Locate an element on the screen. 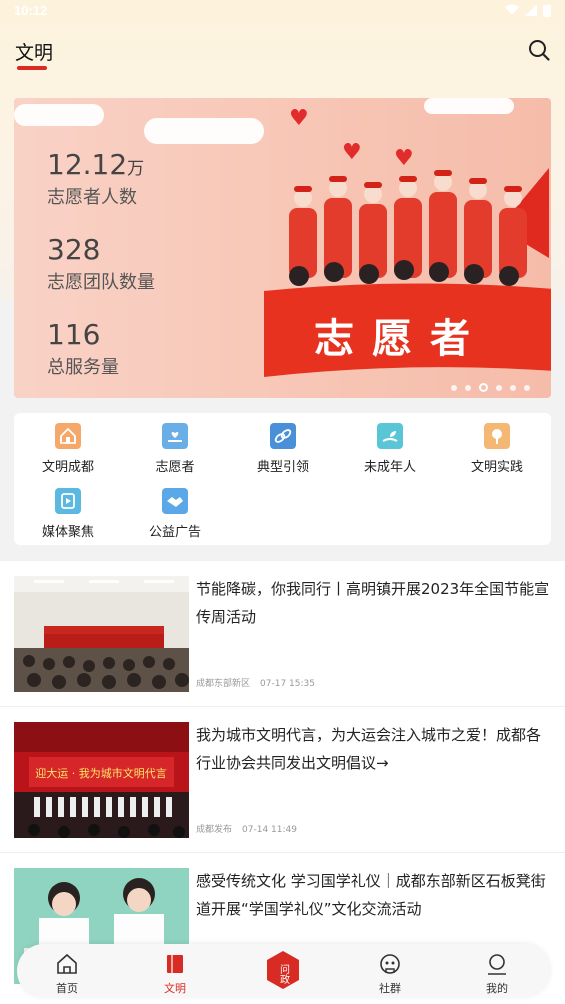 This screenshot has width=565, height=1004. tab-wenming: 文明 is located at coordinates (175, 971).